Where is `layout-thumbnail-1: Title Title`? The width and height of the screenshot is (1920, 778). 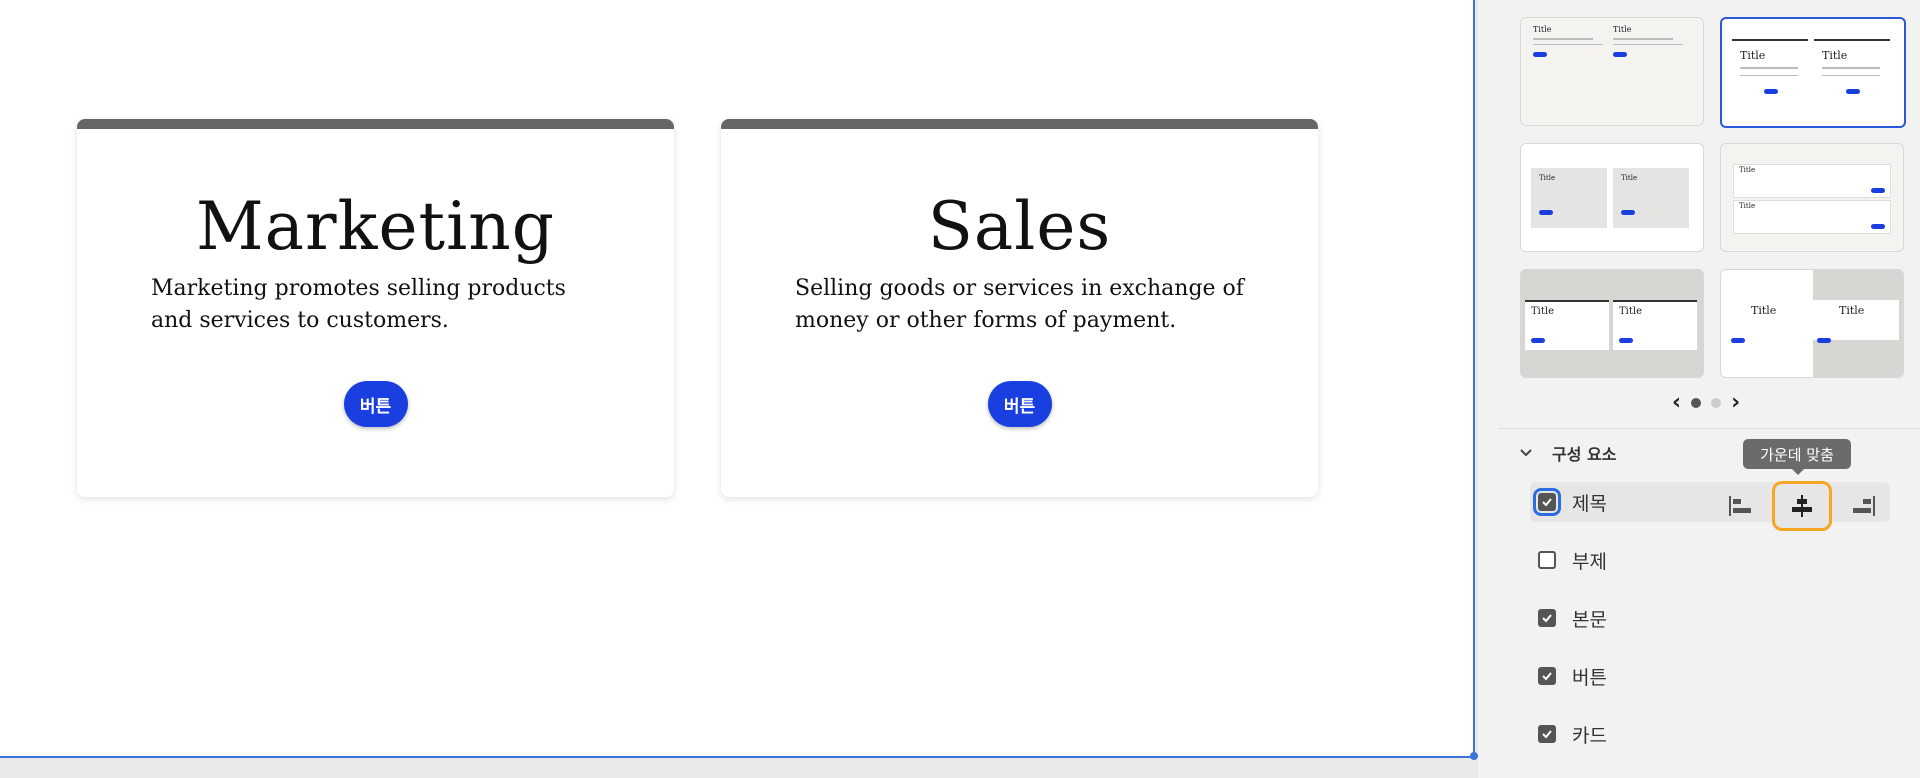 layout-thumbnail-1: Title Title is located at coordinates (1612, 71).